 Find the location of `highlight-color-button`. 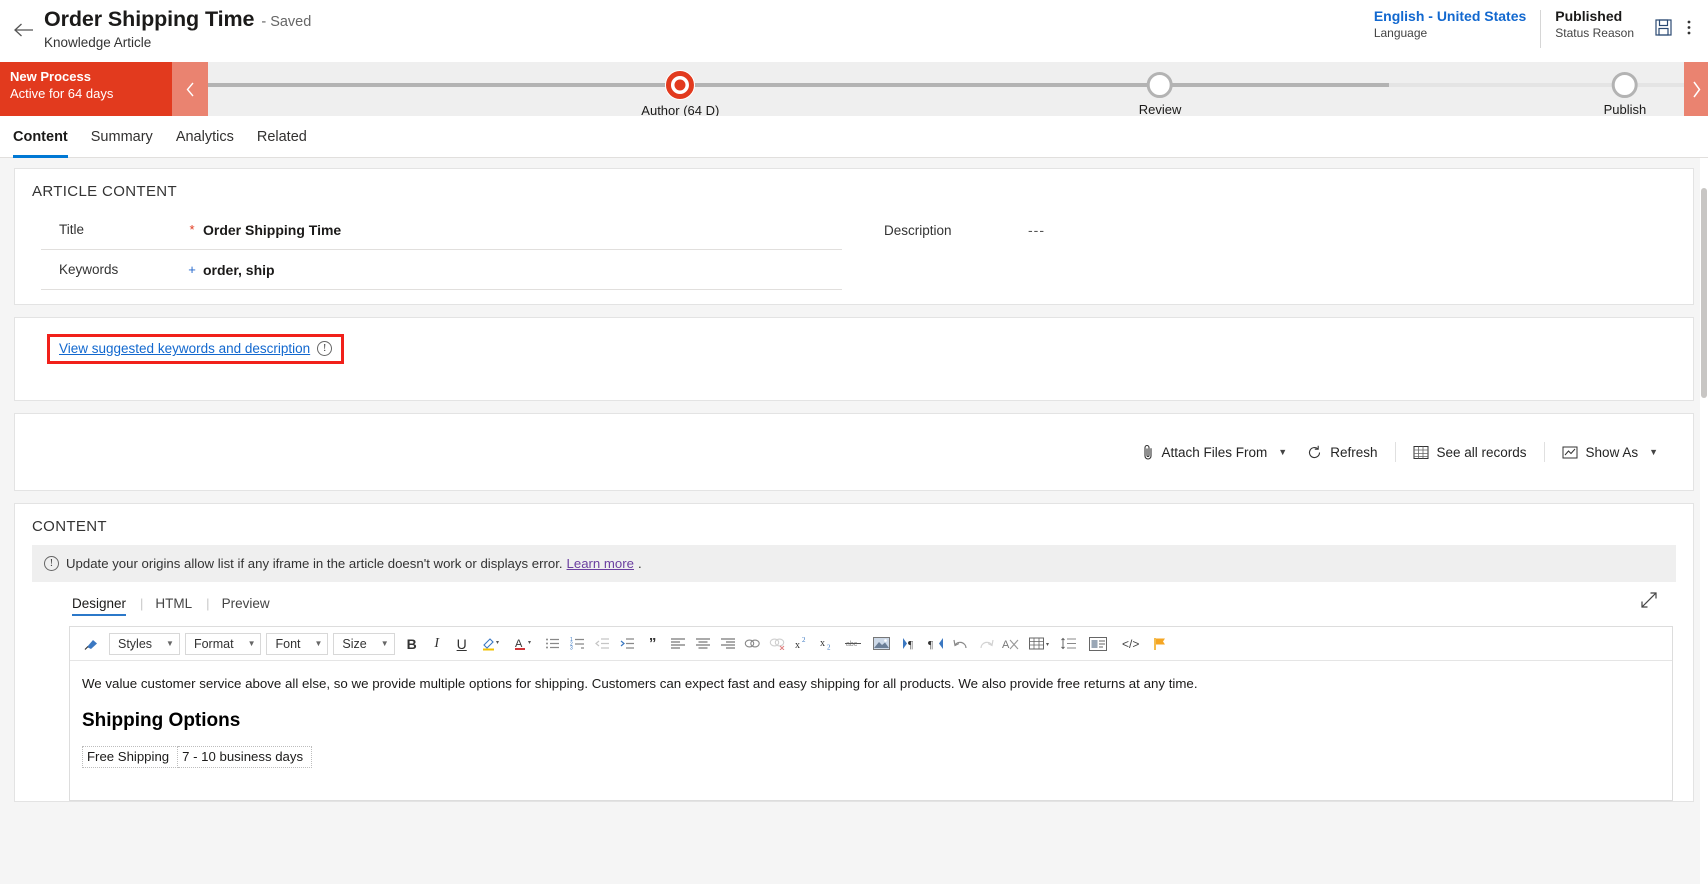

highlight-color-button is located at coordinates (491, 644).